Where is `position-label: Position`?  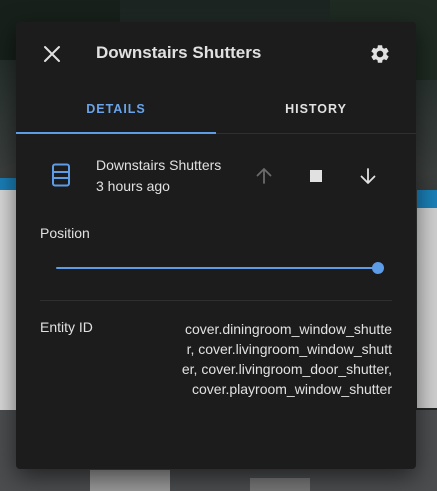 position-label: Position is located at coordinates (65, 233).